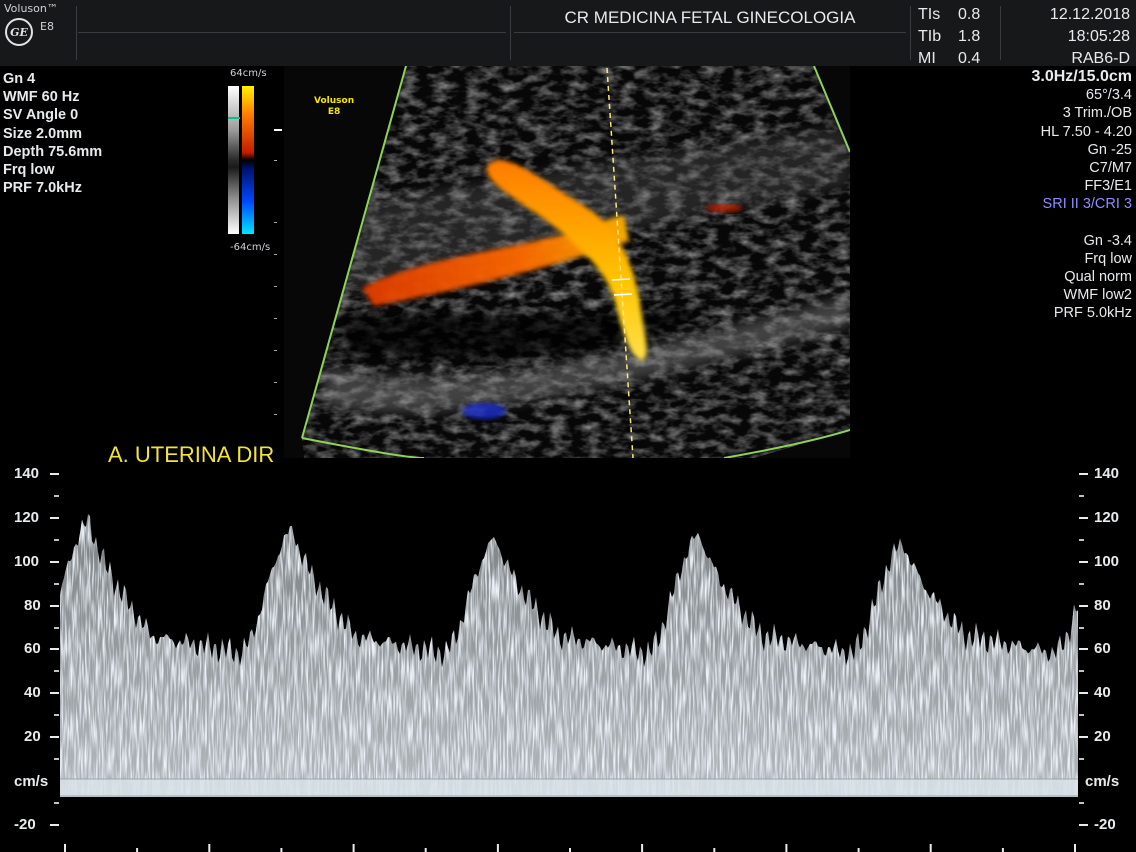 The height and width of the screenshot is (852, 1136). I want to click on param-frame-filter: FF3/E1, so click(1108, 186).